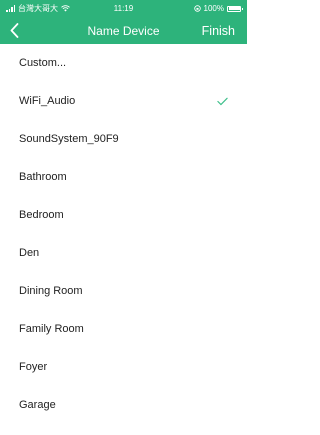 Image resolution: width=320 pixels, height=435 pixels. I want to click on list-item: WiFi_Audio, so click(123, 101).